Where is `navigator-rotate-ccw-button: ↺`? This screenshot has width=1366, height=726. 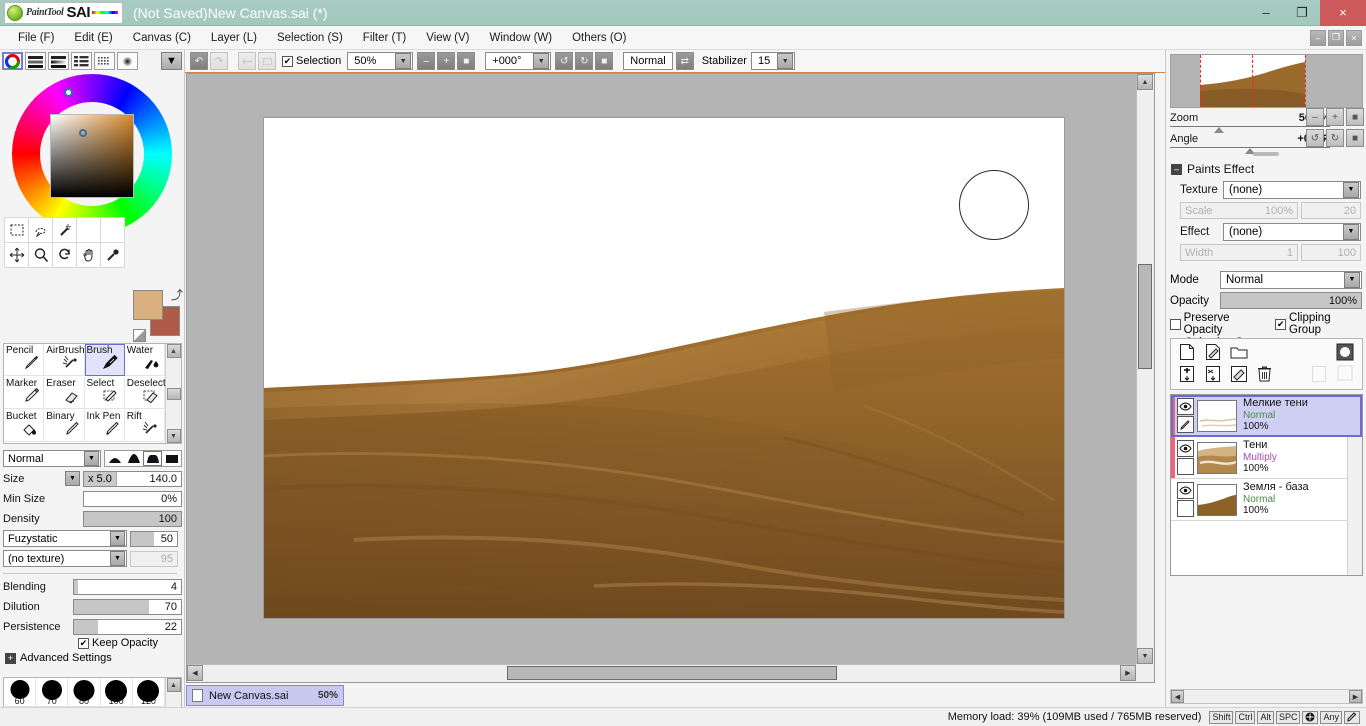 navigator-rotate-ccw-button: ↺ is located at coordinates (1315, 138).